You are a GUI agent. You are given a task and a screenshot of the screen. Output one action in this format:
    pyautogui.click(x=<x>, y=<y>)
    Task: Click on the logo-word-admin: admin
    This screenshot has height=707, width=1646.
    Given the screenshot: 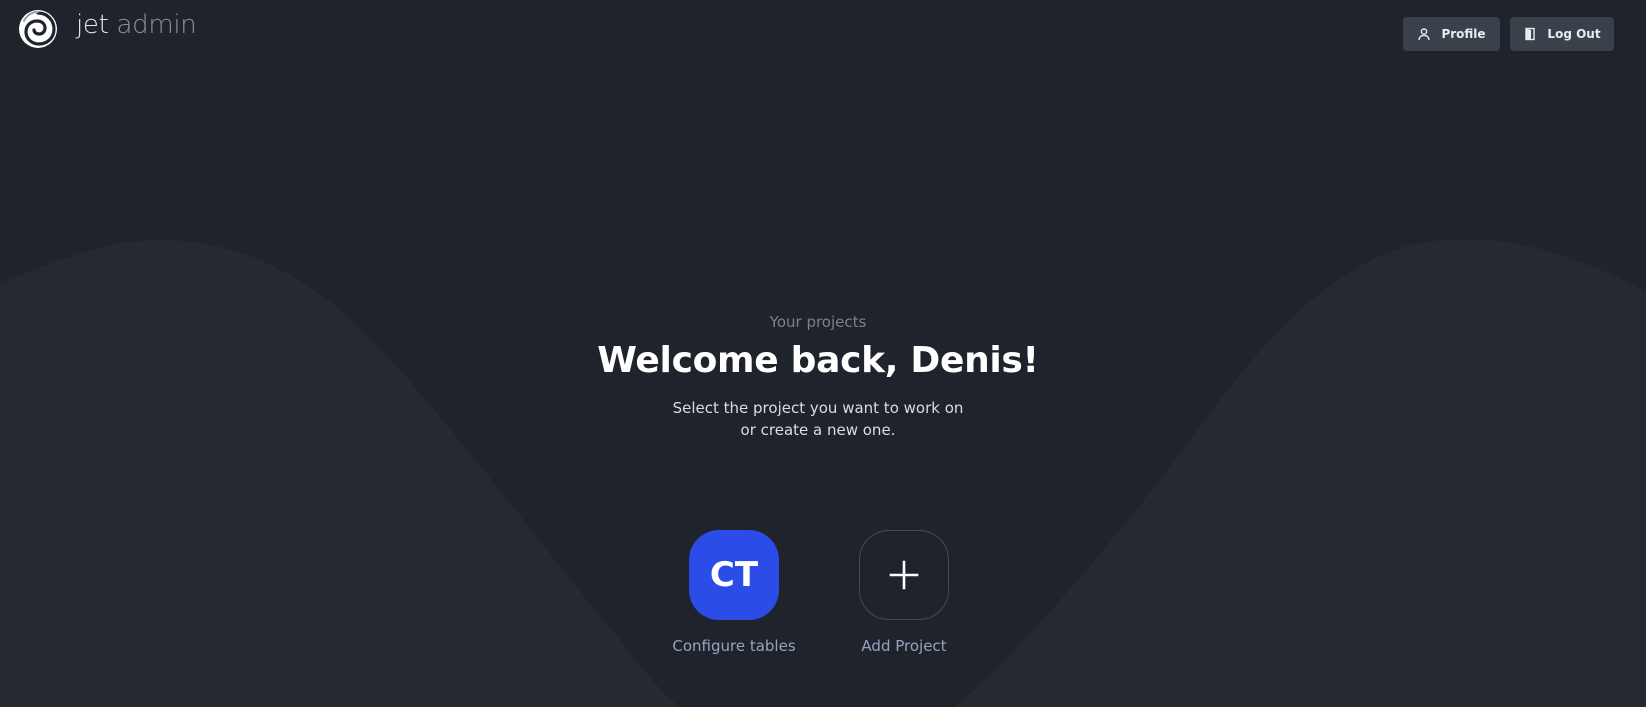 What is the action you would take?
    pyautogui.click(x=156, y=25)
    